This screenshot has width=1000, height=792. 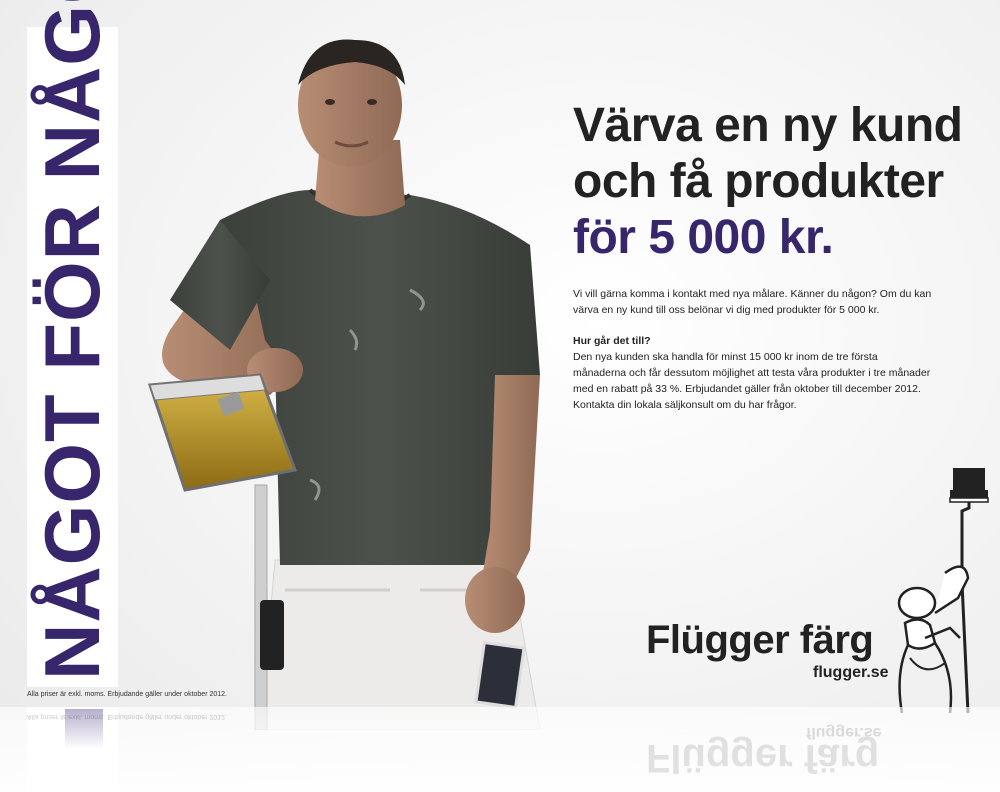 I want to click on painter-logo-icon, so click(x=943, y=590).